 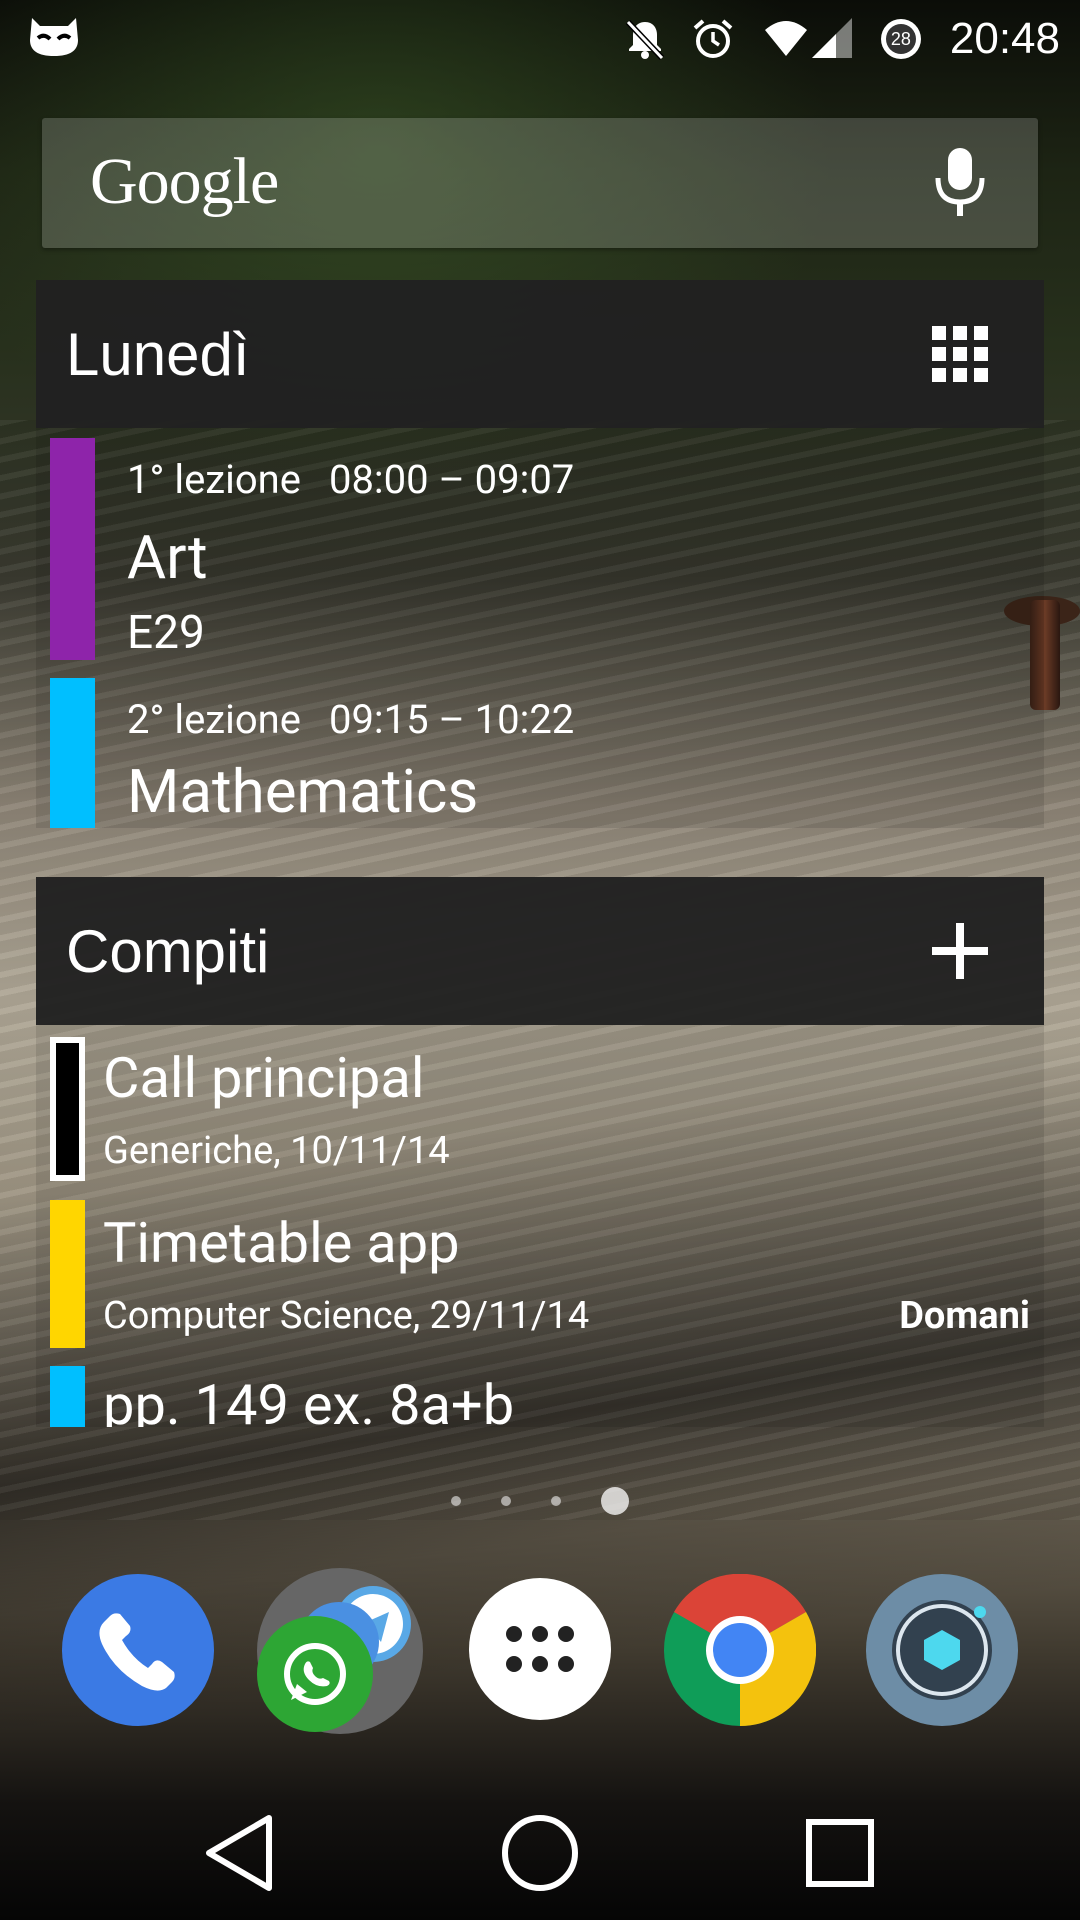 What do you see at coordinates (138, 1650) in the screenshot?
I see `phone-icon` at bounding box center [138, 1650].